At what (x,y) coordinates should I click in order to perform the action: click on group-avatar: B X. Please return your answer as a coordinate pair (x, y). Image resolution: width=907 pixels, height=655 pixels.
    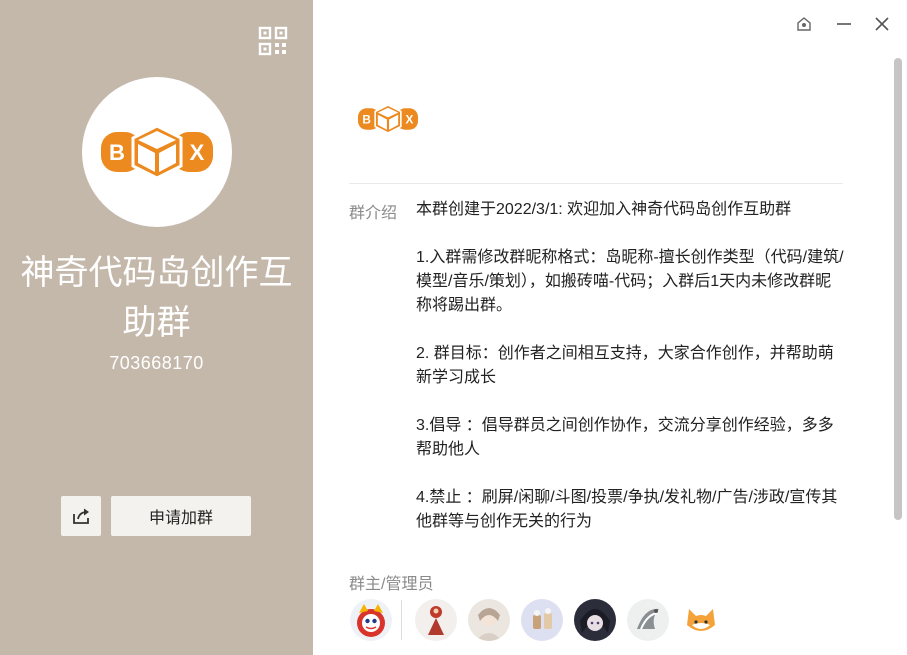
    Looking at the image, I should click on (157, 152).